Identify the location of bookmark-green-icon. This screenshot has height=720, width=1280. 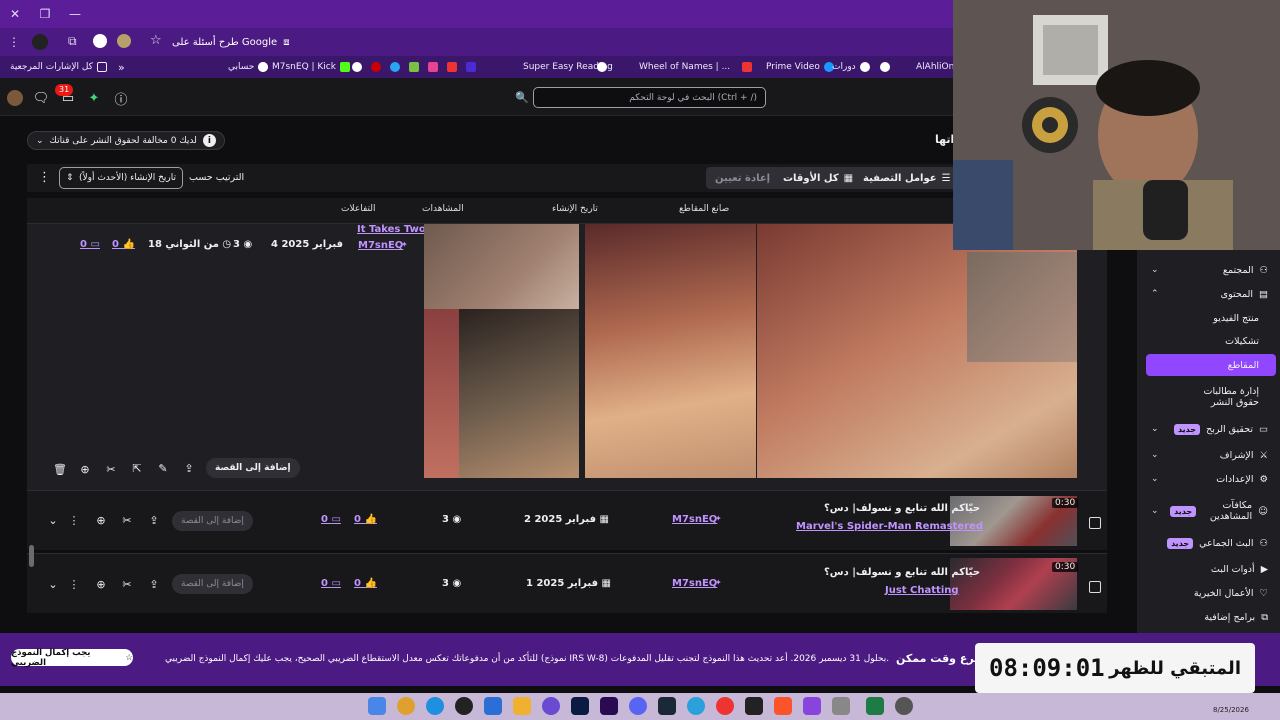
(414, 67).